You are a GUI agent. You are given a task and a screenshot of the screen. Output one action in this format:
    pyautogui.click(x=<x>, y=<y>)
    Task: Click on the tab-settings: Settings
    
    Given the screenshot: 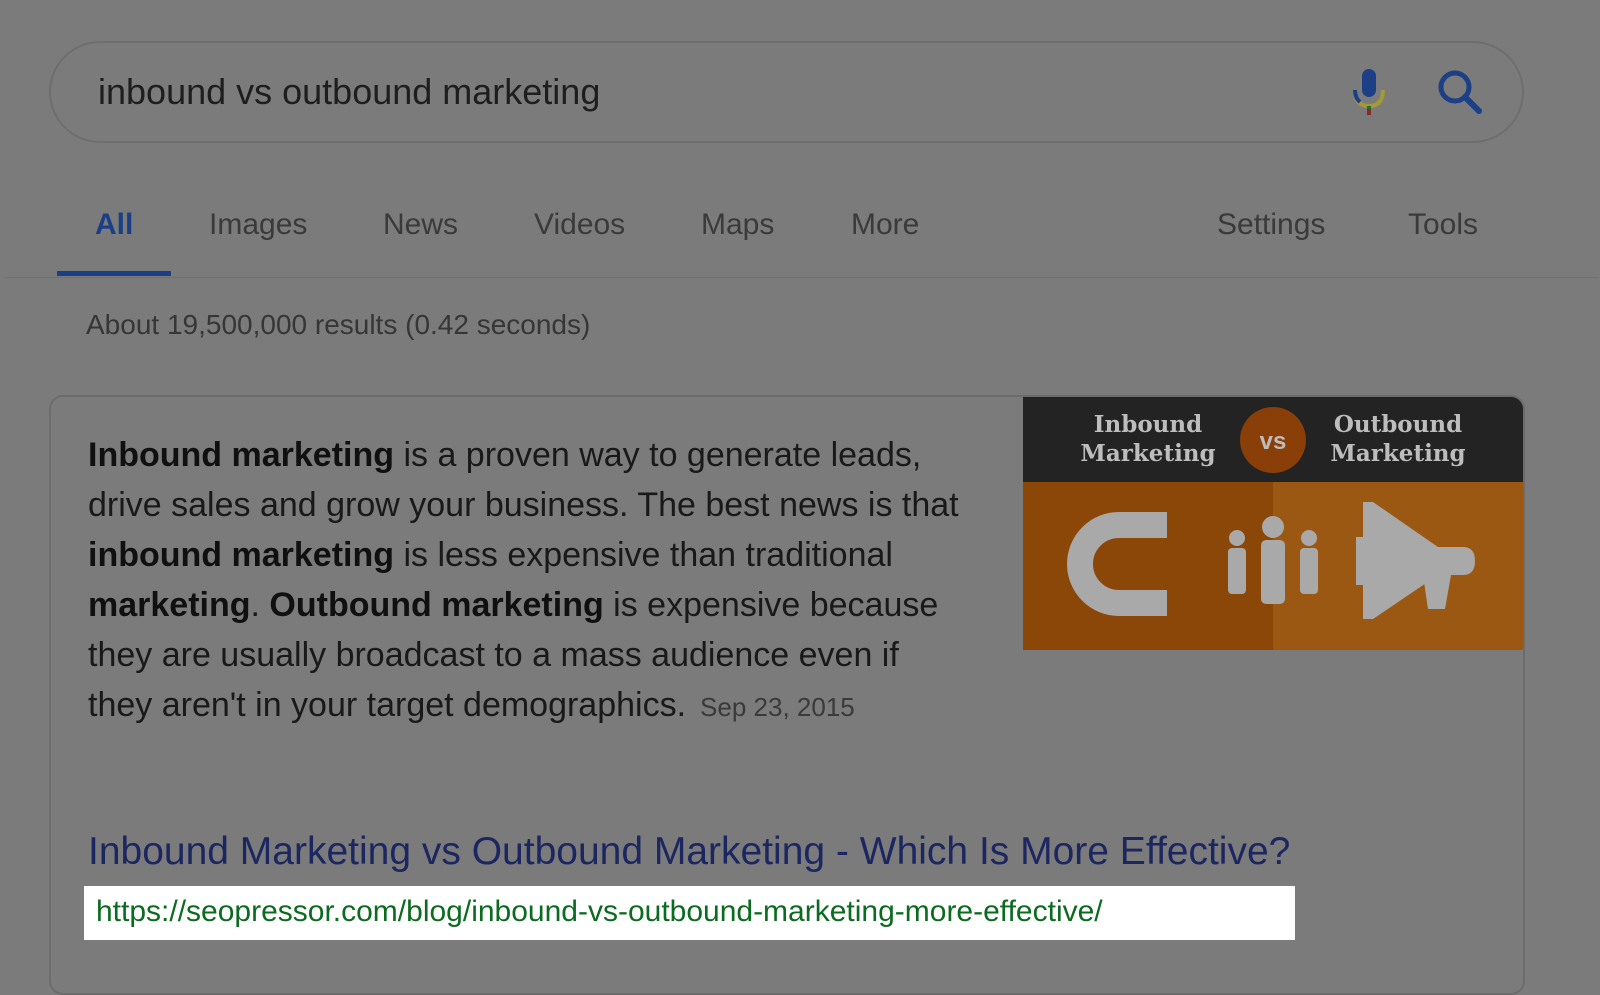 What is the action you would take?
    pyautogui.click(x=1271, y=225)
    